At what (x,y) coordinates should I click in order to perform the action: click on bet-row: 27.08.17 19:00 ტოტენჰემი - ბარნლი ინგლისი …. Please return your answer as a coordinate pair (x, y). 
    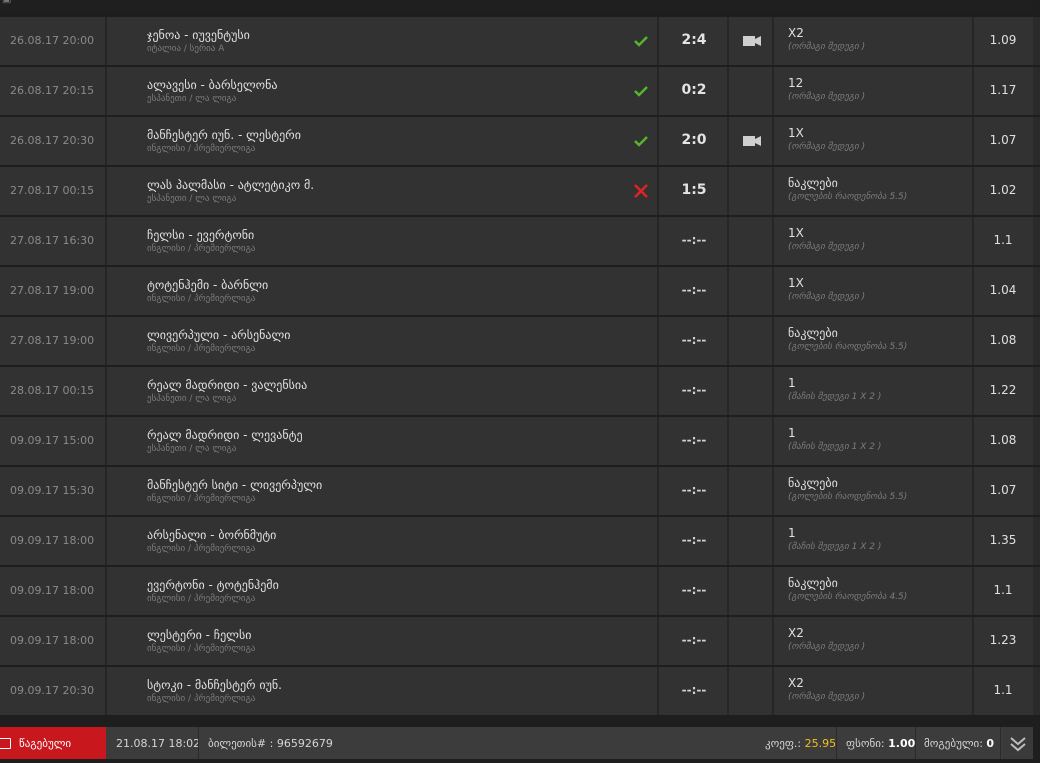
    Looking at the image, I should click on (520, 291).